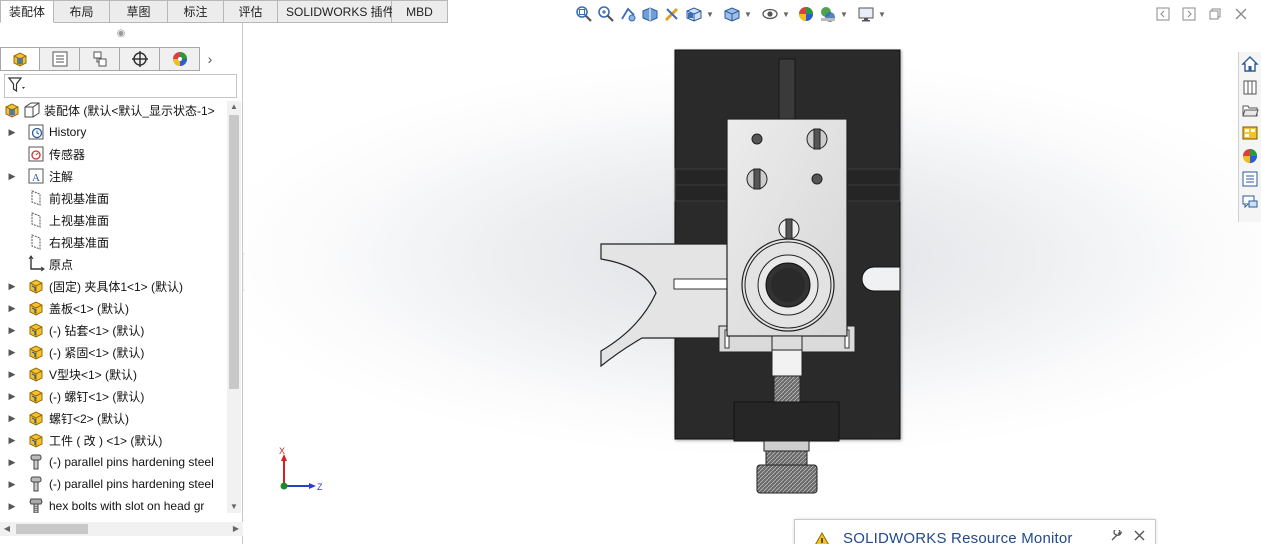 The width and height of the screenshot is (1261, 544). I want to click on restore-icon, so click(1215, 14).